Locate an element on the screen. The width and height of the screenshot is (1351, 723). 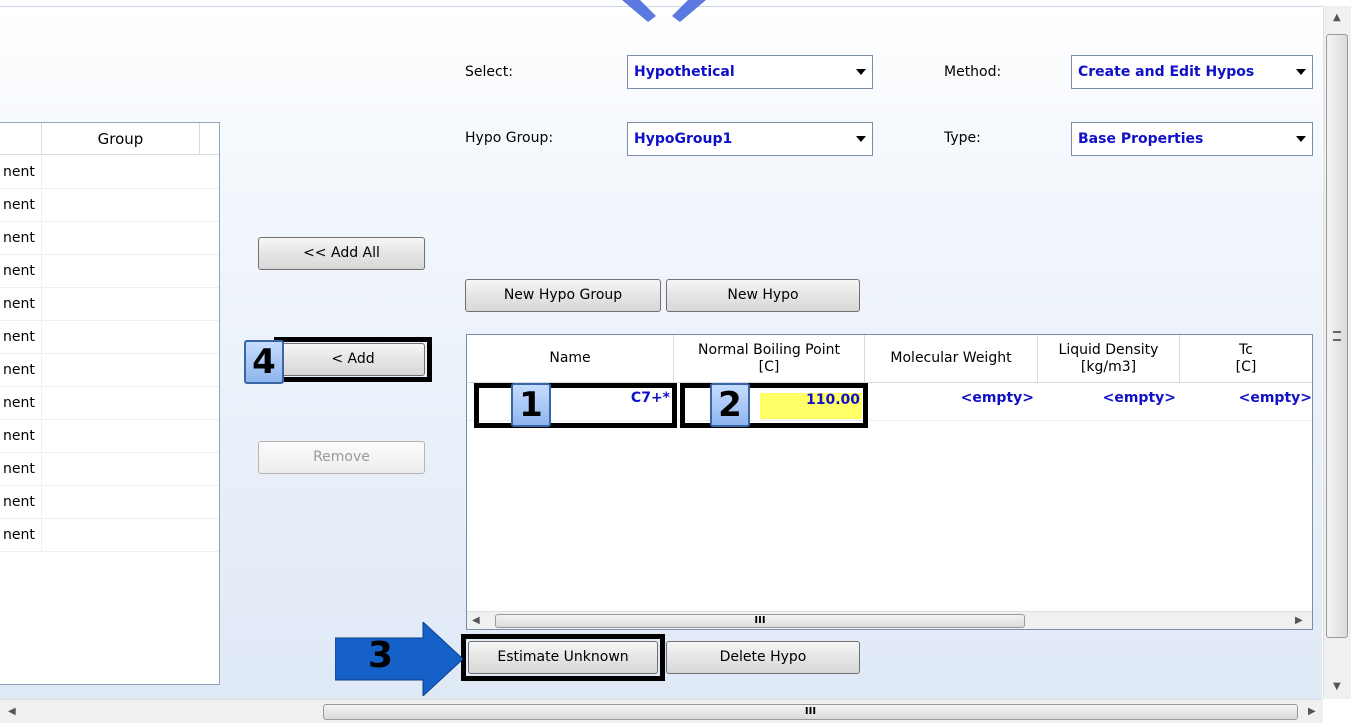
type-dropdown: Base Properties is located at coordinates (1192, 139).